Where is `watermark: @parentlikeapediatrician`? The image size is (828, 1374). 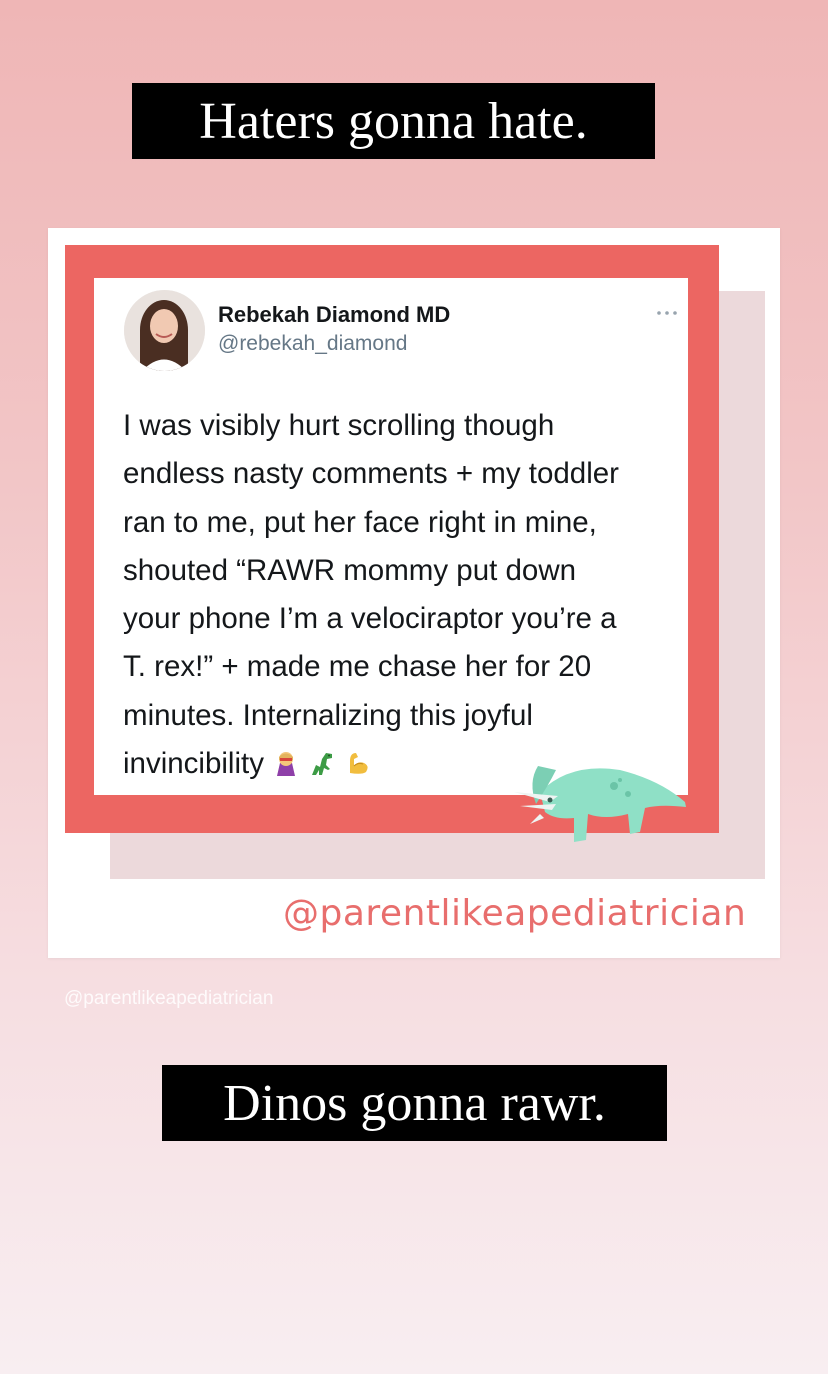
watermark: @parentlikeapediatrician is located at coordinates (169, 998).